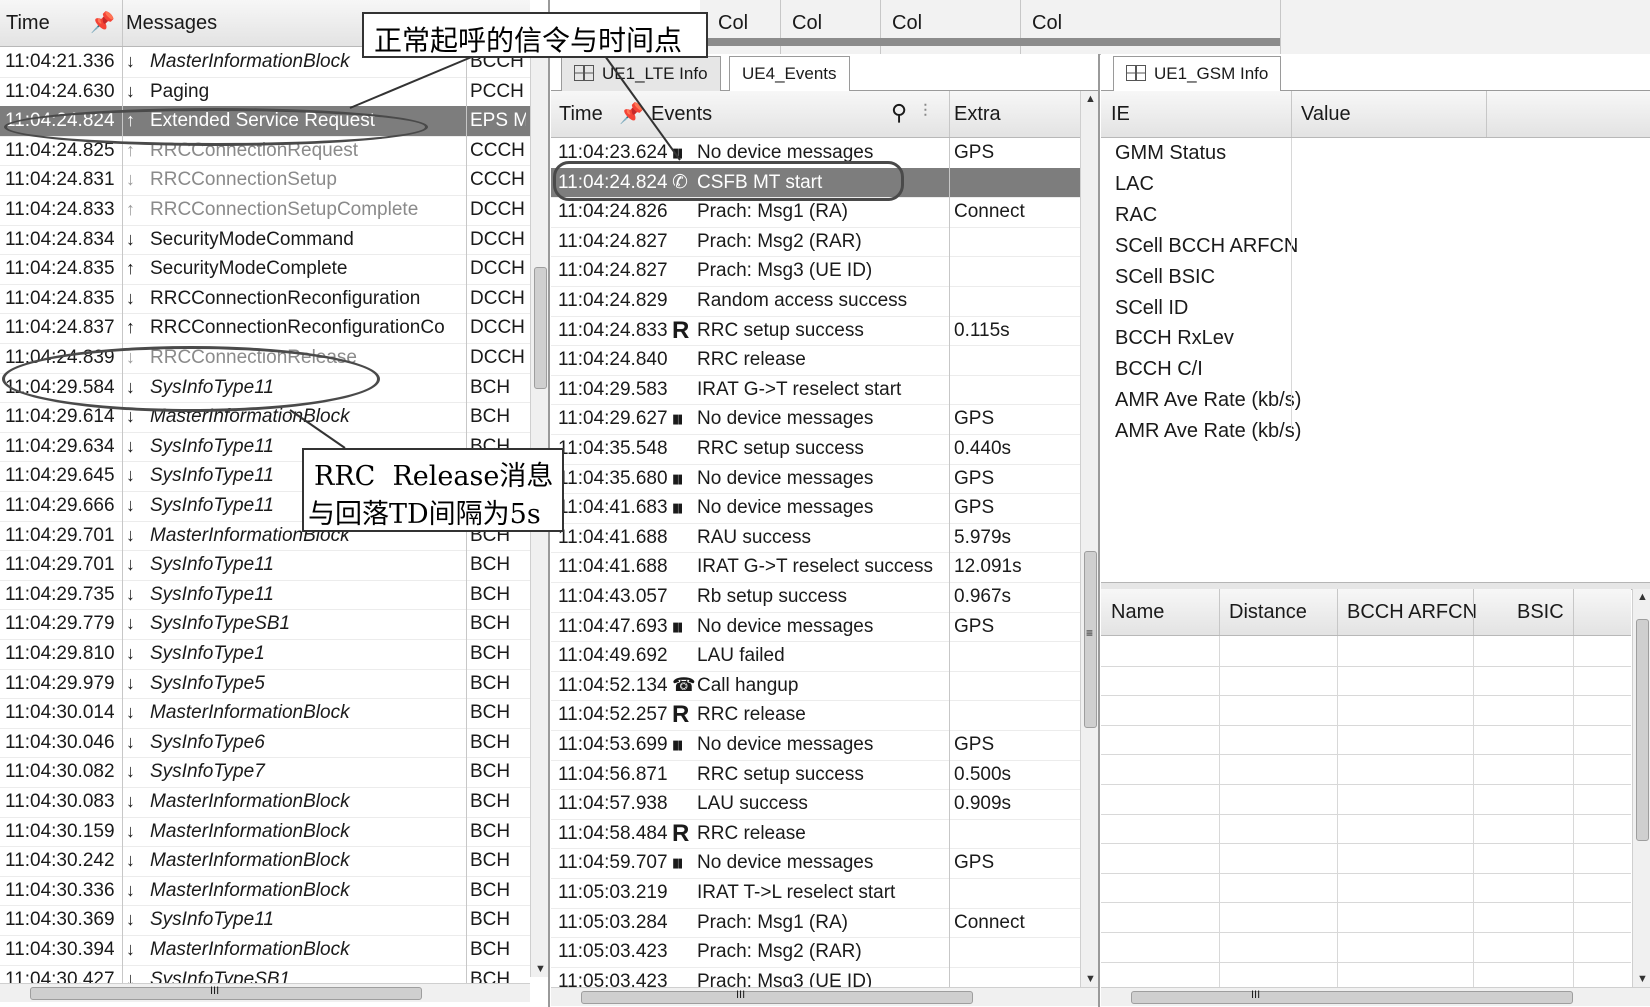 Image resolution: width=1650 pixels, height=1007 pixels. Describe the element at coordinates (1089, 539) in the screenshot. I see `events-vertical-scrollbar: ▲ ≡ ▼` at that location.